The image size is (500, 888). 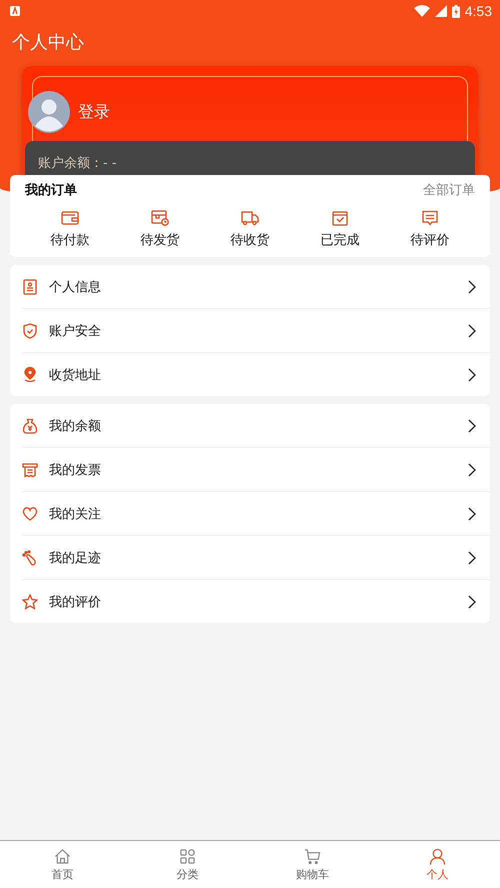 What do you see at coordinates (430, 229) in the screenshot?
I see `order-status-item: 待评价` at bounding box center [430, 229].